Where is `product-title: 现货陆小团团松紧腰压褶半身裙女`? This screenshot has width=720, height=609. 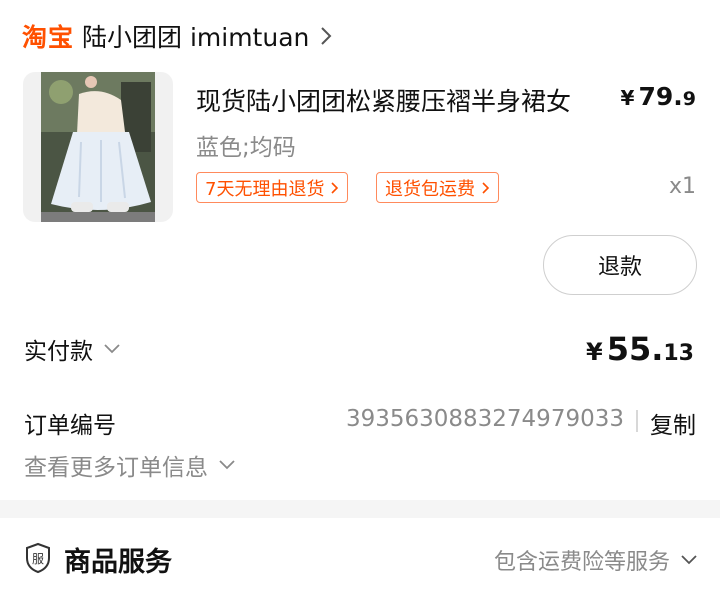
product-title: 现货陆小团团松紧腰压褶半身裙女 is located at coordinates (383, 100).